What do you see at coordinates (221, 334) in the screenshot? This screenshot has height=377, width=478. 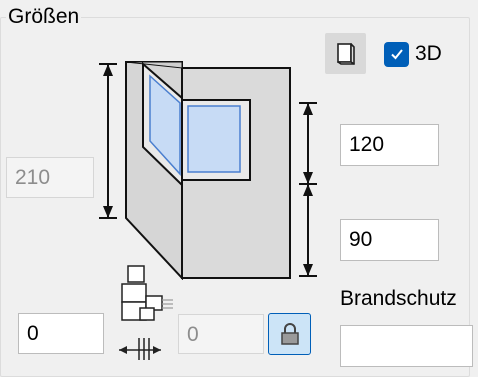 I see `linked-offset-field: 0` at bounding box center [221, 334].